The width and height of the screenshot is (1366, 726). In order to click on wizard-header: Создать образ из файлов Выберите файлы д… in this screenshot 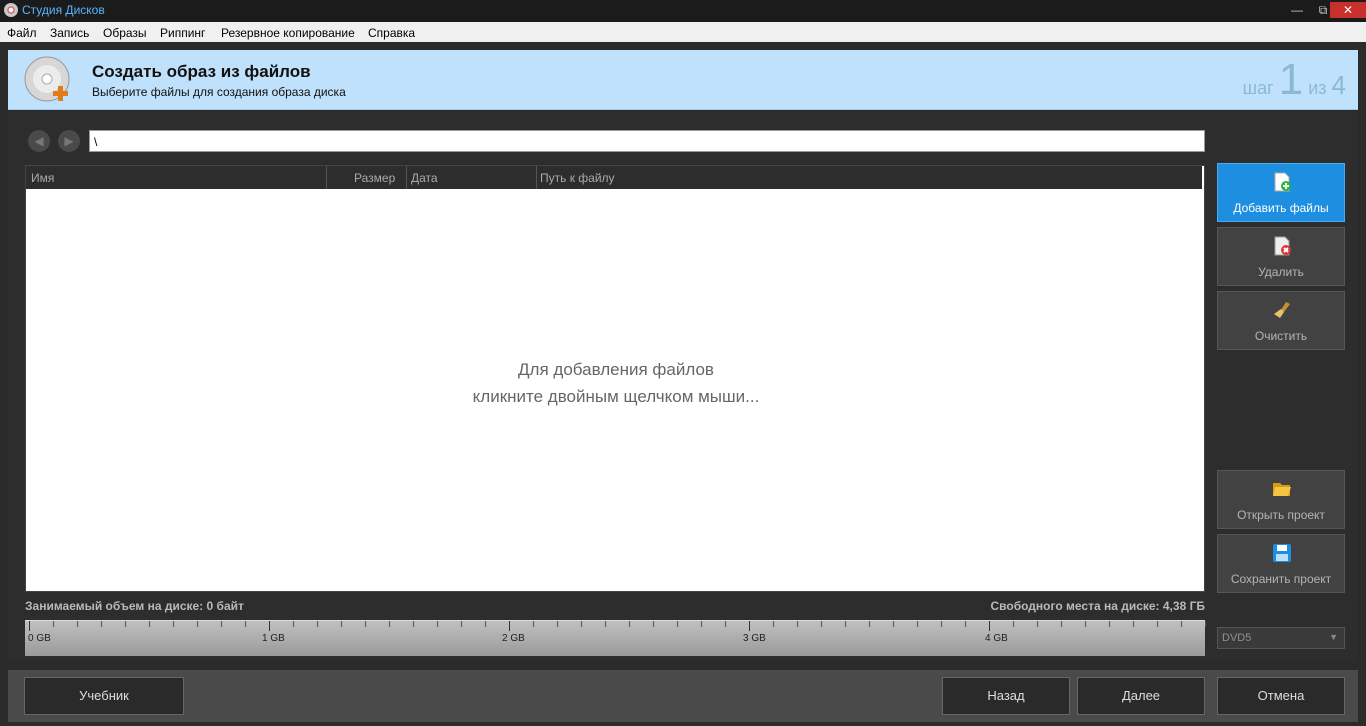, I will do `click(683, 80)`.